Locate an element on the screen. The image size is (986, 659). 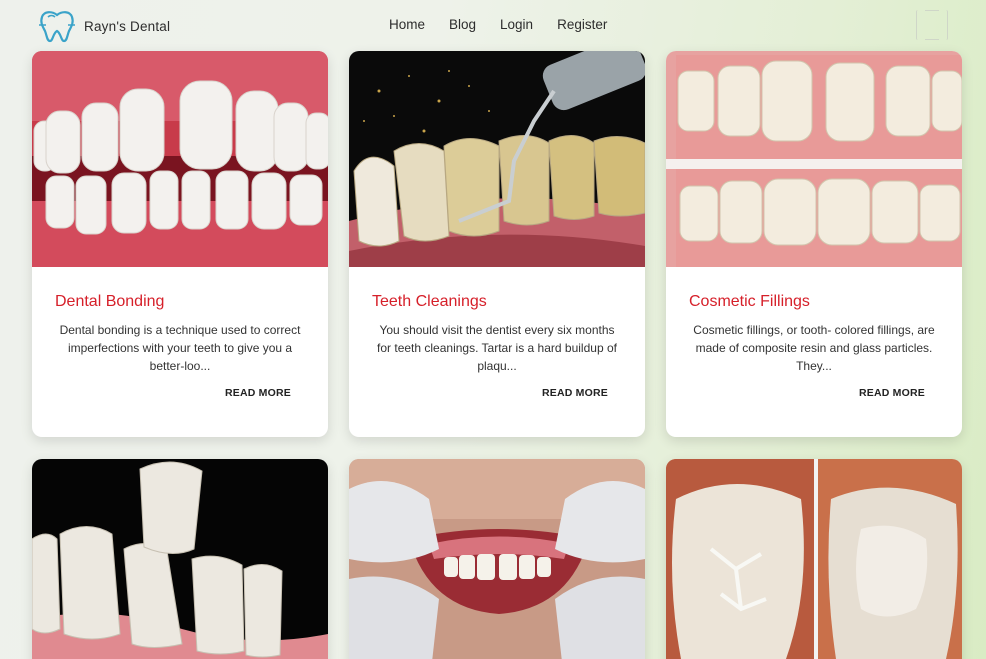
veneer-image is located at coordinates (180, 559).